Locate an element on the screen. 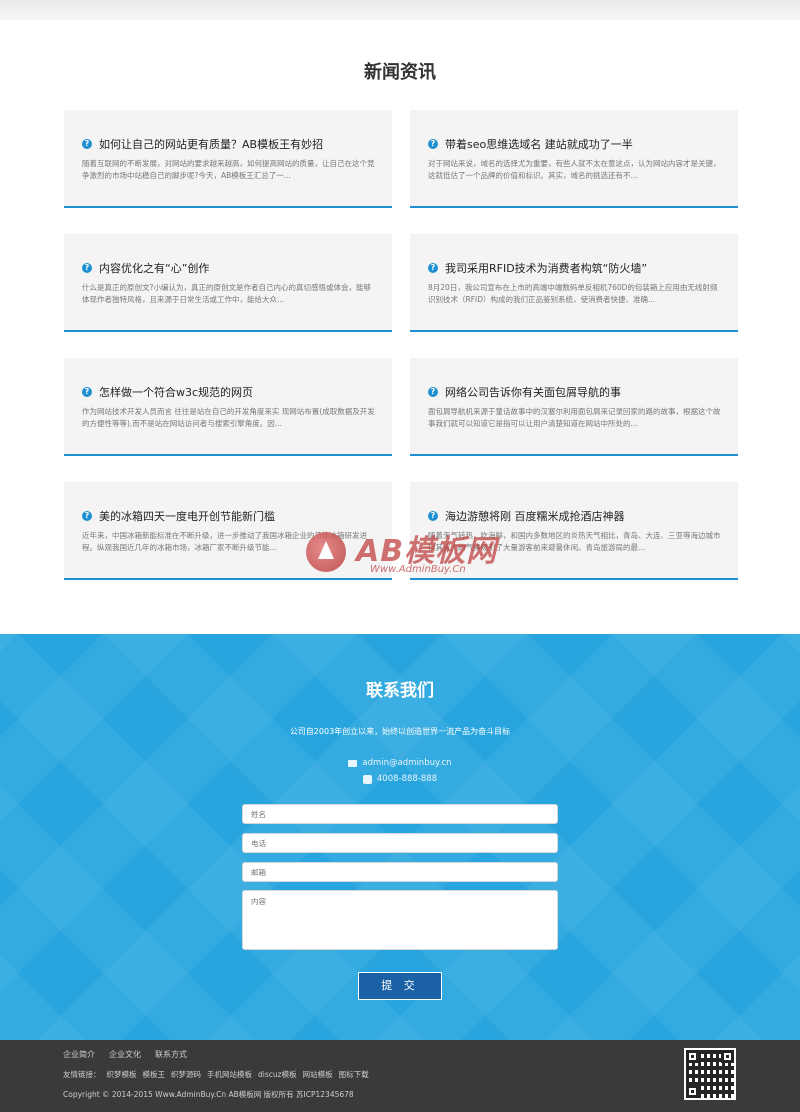 The width and height of the screenshot is (800, 1112). news-card-head: ? 我司采用RFID技术为消费者构筑“防火墙” is located at coordinates (537, 268).